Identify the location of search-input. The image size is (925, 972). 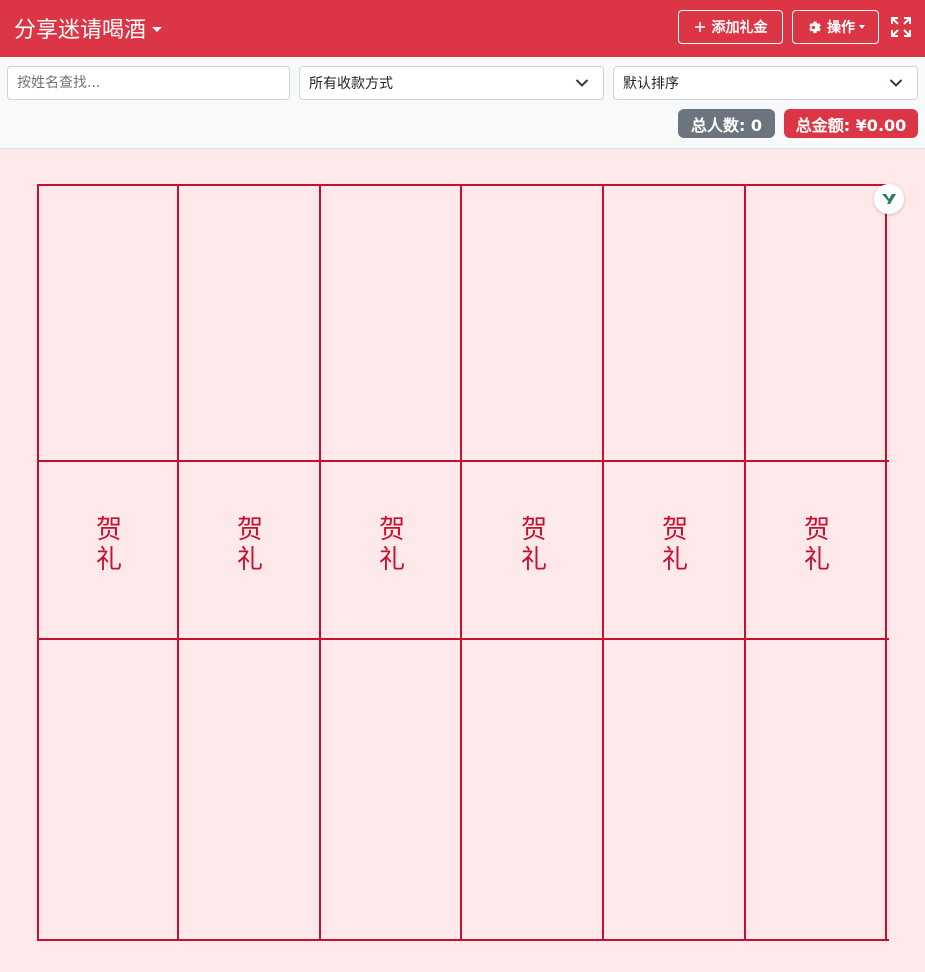
(153, 83).